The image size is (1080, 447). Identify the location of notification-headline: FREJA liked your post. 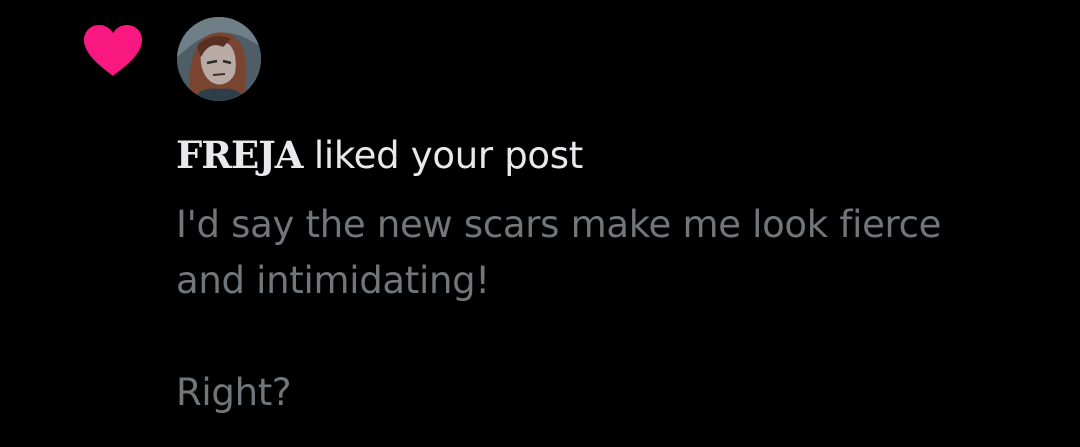
(379, 155).